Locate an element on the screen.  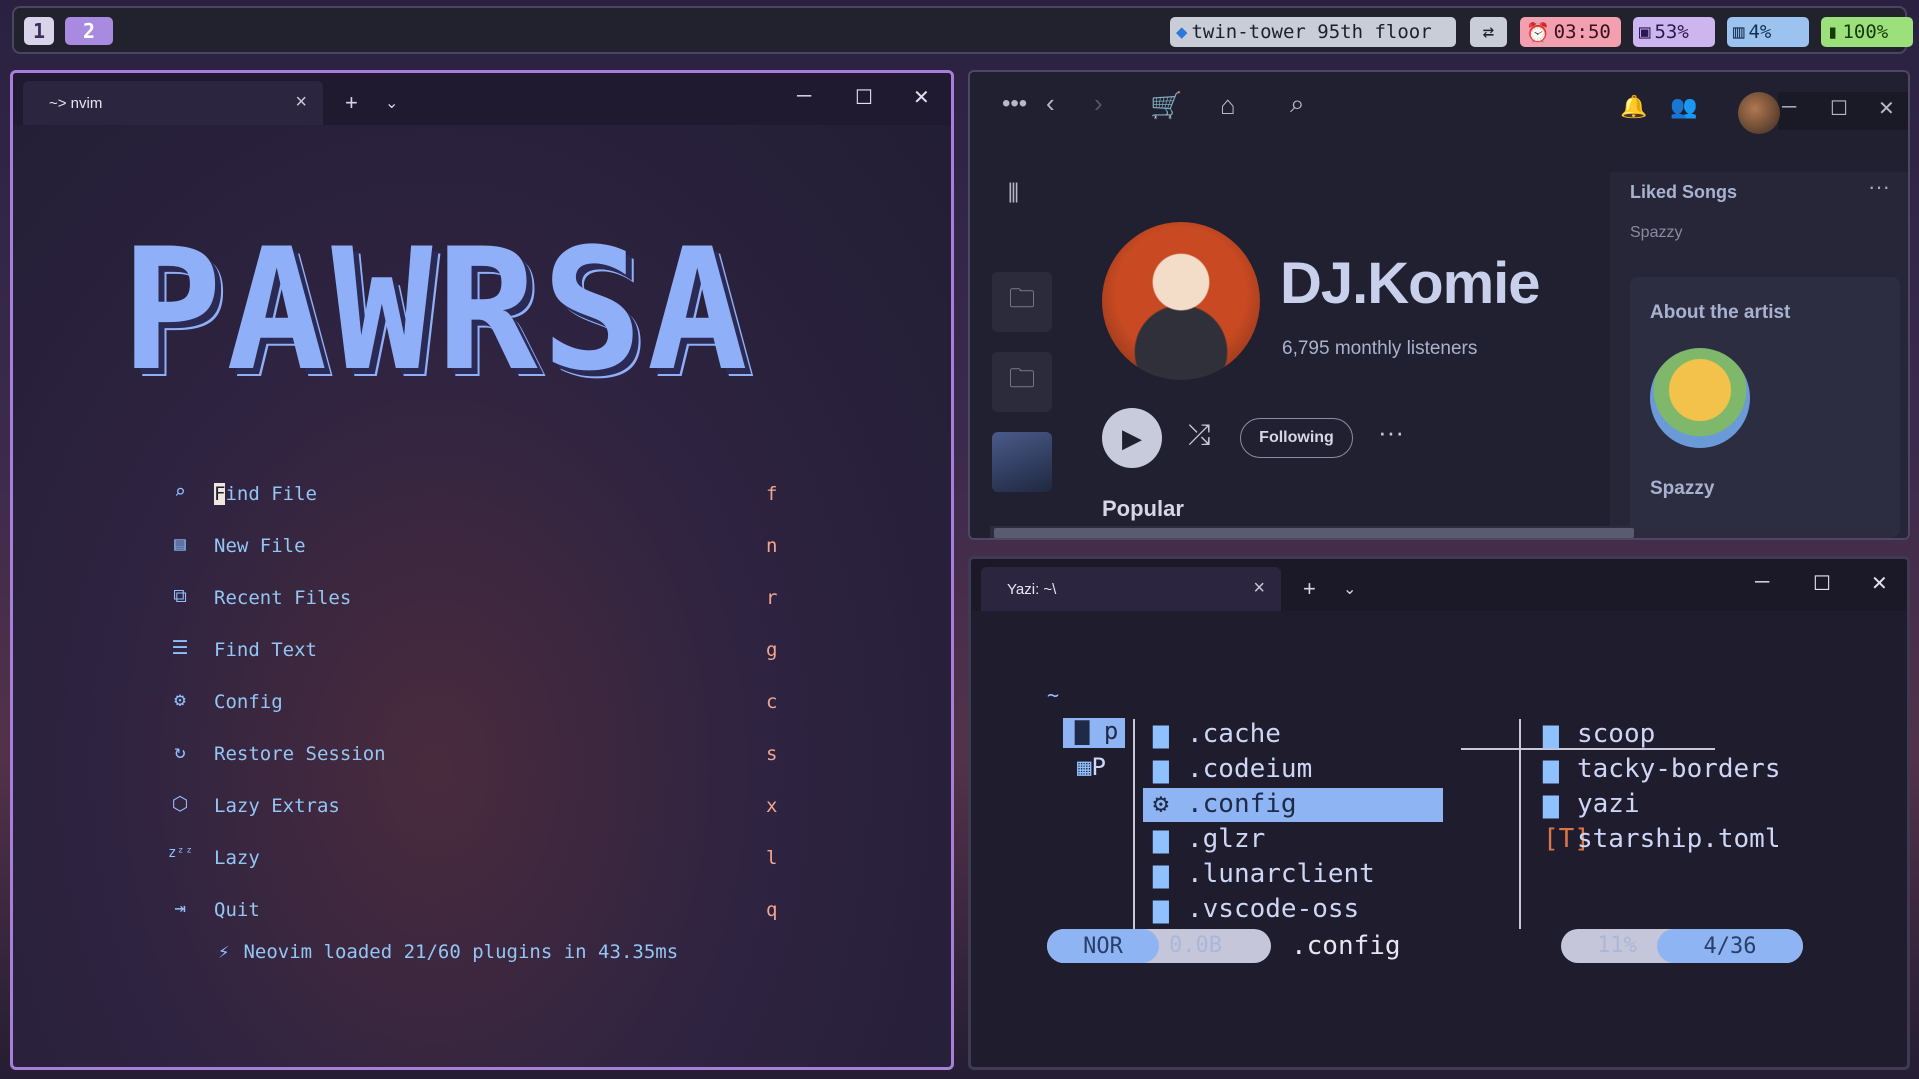
exit-icon: ⇥ is located at coordinates (180, 908).